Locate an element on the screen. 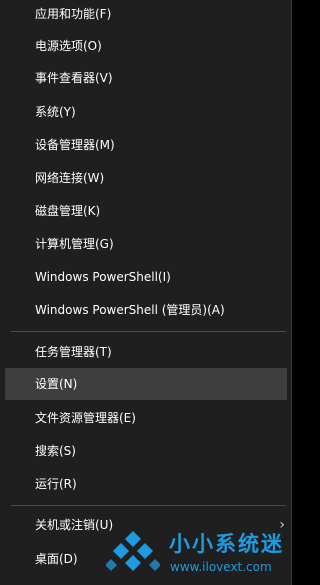  menu-item-disk-management: 磁盘管理(K) is located at coordinates (146, 211).